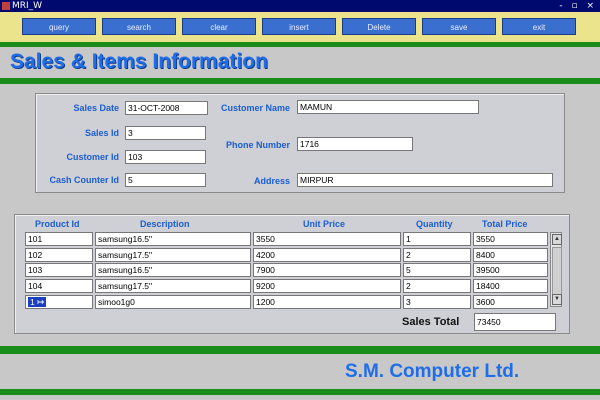 Image resolution: width=600 pixels, height=400 pixels. What do you see at coordinates (57, 224) in the screenshot?
I see `col-header-product-id: Product Id` at bounding box center [57, 224].